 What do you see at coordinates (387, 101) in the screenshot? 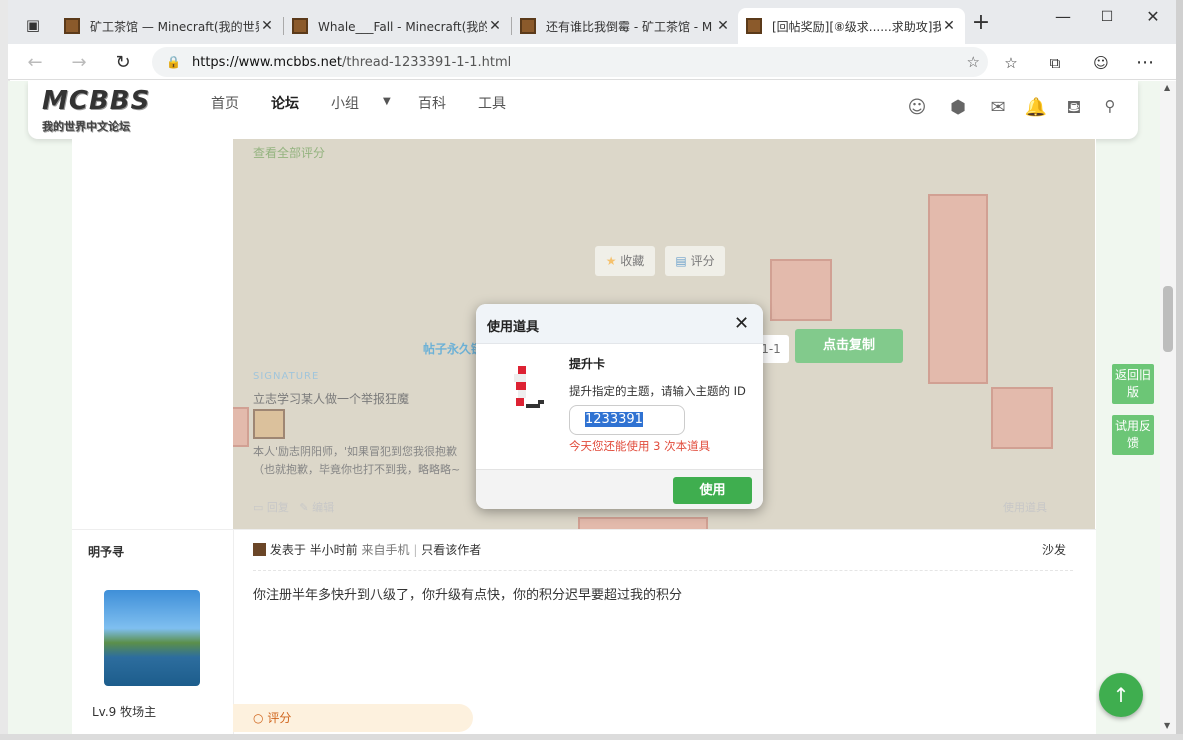
I see `groups-dropdown-icon: ▼` at bounding box center [387, 101].